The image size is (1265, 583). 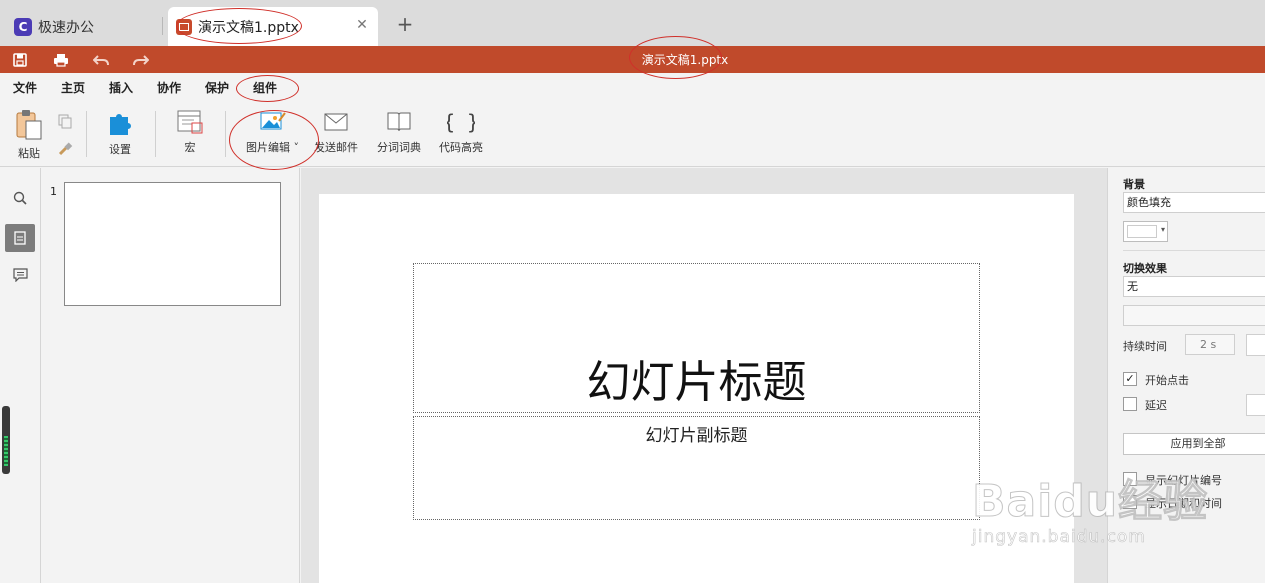 I want to click on macro-icon, so click(x=190, y=122).